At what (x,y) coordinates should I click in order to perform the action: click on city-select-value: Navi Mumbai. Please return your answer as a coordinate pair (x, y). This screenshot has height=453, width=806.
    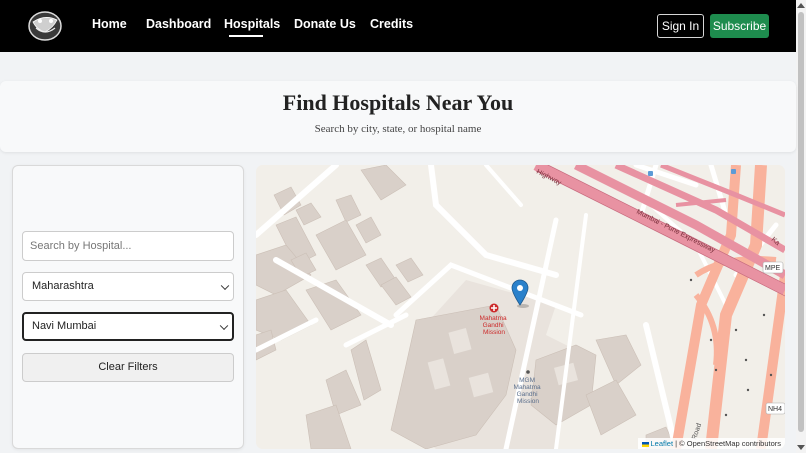
    Looking at the image, I should click on (64, 326).